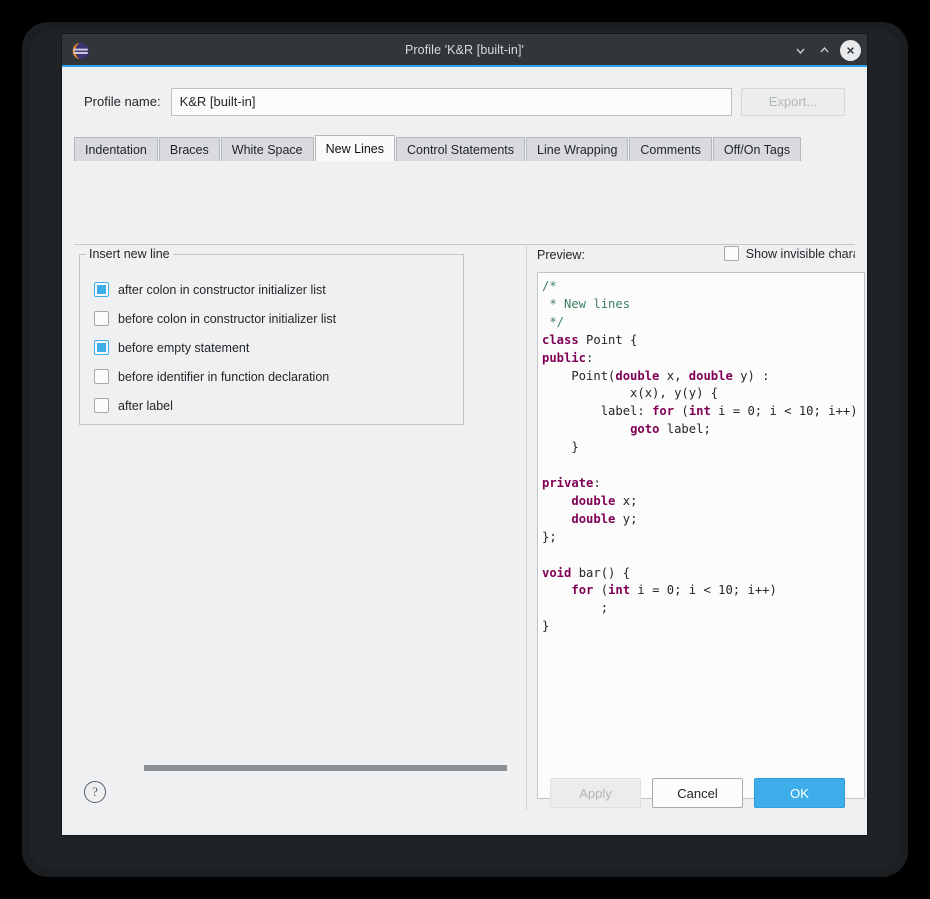 This screenshot has height=899, width=930. Describe the element at coordinates (590, 339) in the screenshot. I see `code-line: class Point {` at that location.